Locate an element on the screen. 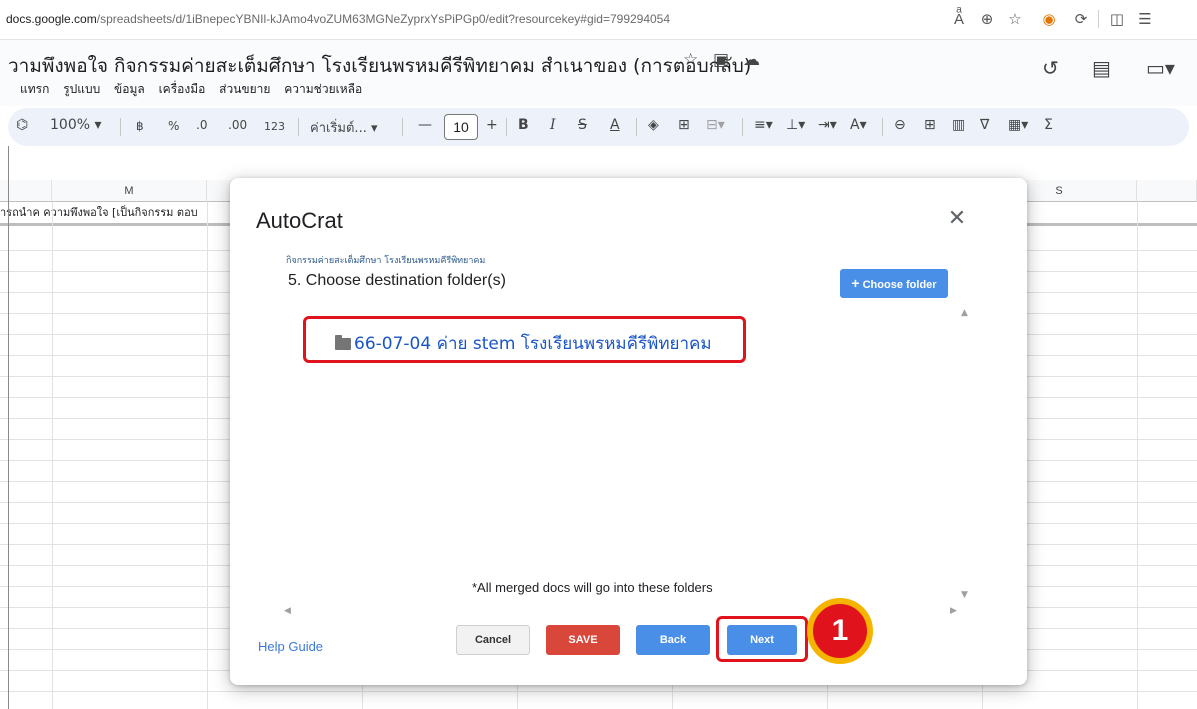 This screenshot has width=1197, height=709. zoom-select: 100% ▾ is located at coordinates (76, 125).